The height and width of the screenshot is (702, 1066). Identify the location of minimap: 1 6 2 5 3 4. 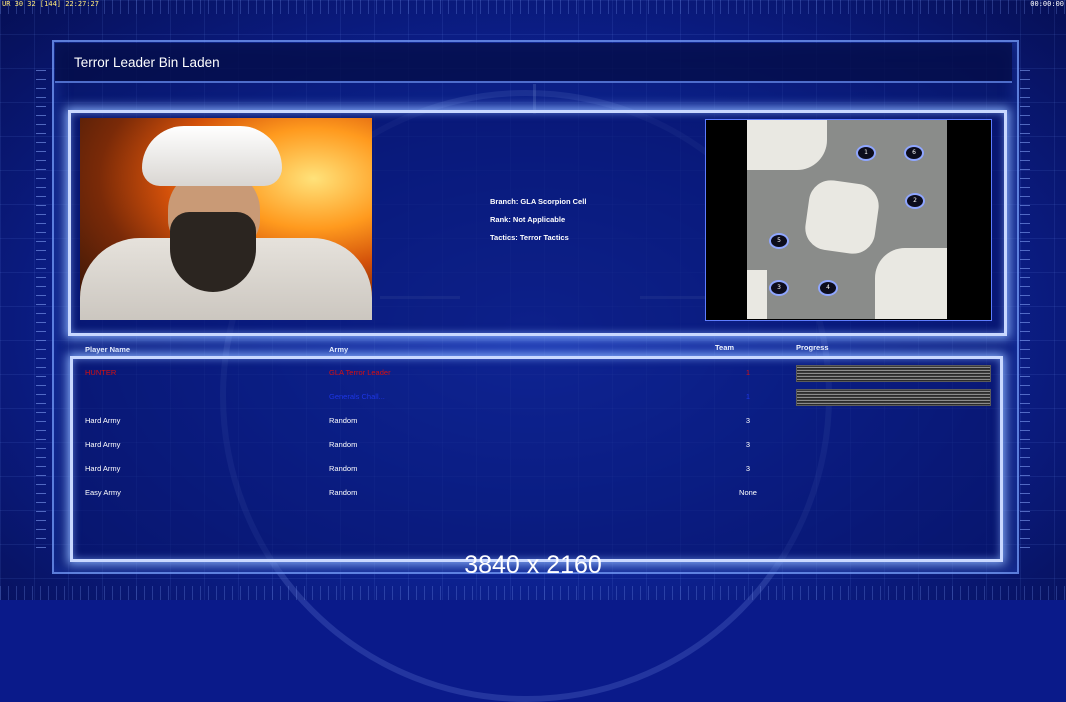
(847, 219).